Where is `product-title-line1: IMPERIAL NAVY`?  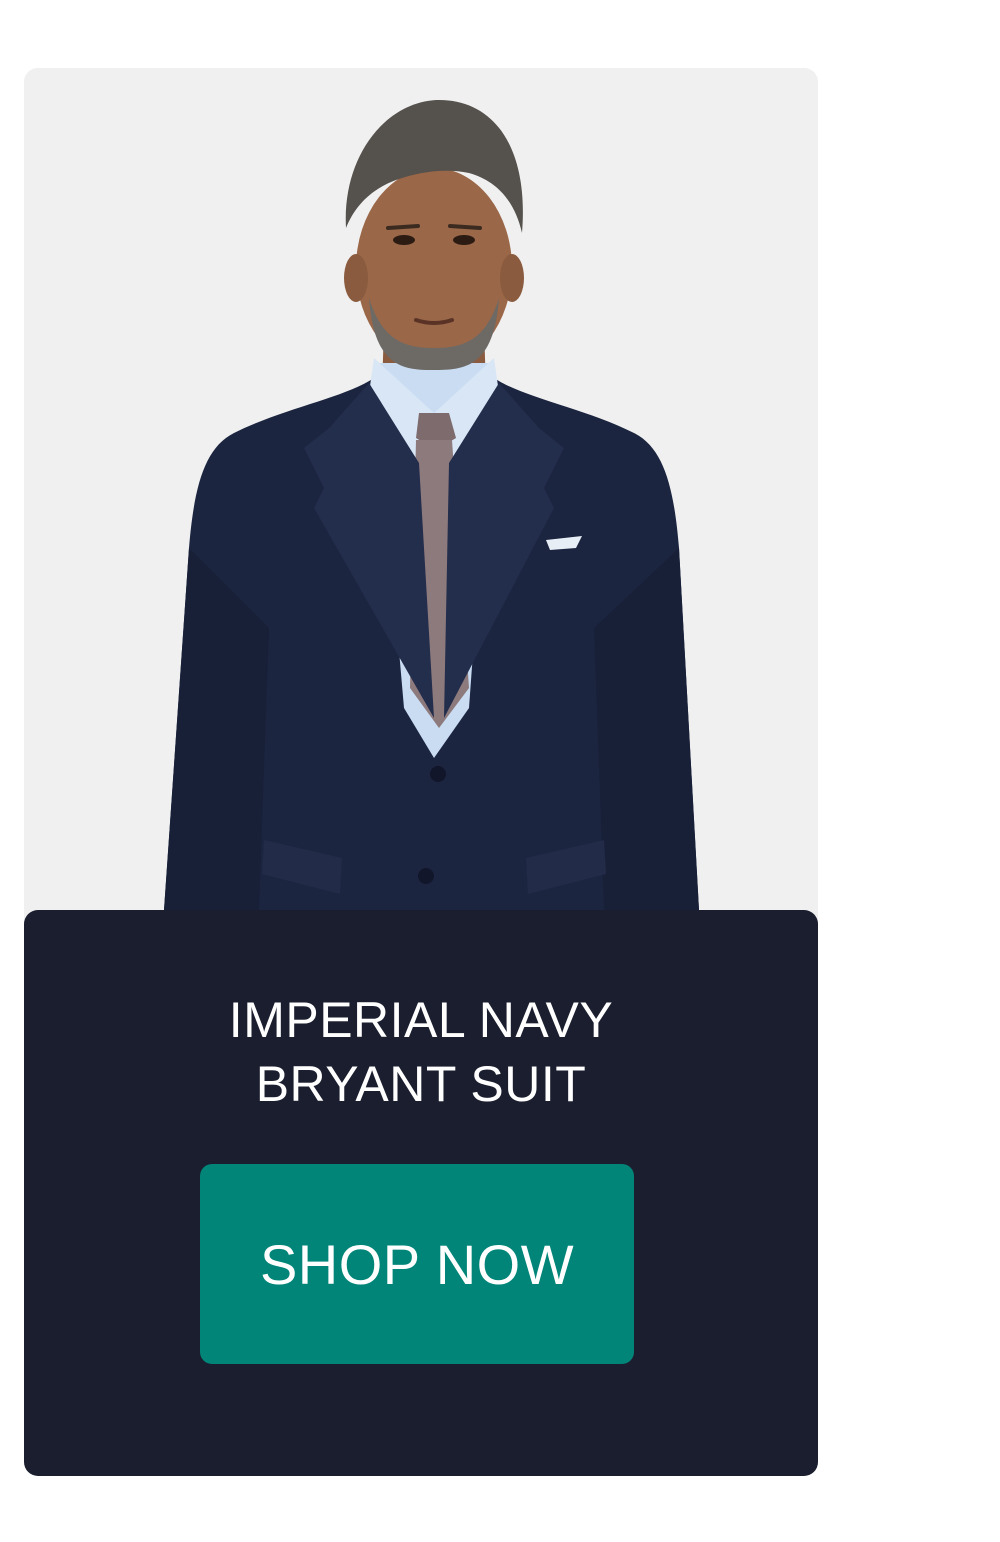
product-title-line1: IMPERIAL NAVY is located at coordinates (421, 1020).